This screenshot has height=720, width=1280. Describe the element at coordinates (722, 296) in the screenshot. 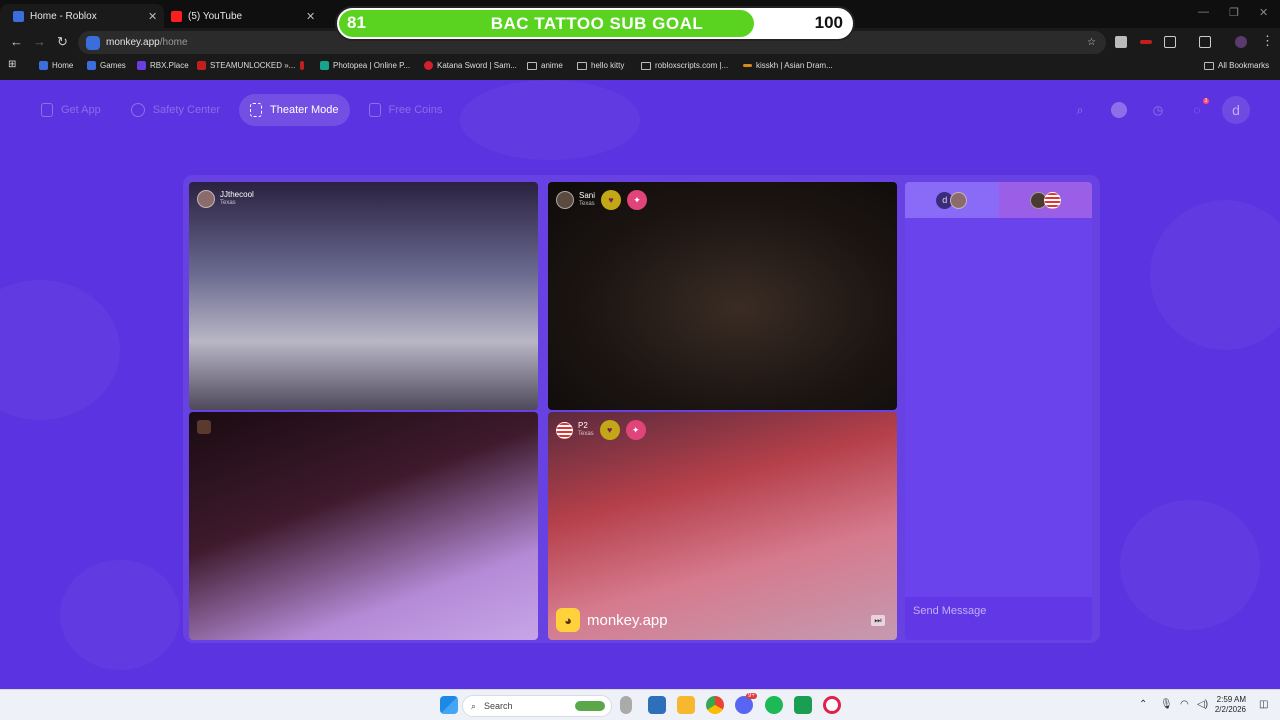

I see `video-tile-sani: Sani Texas ♥ ✦` at that location.